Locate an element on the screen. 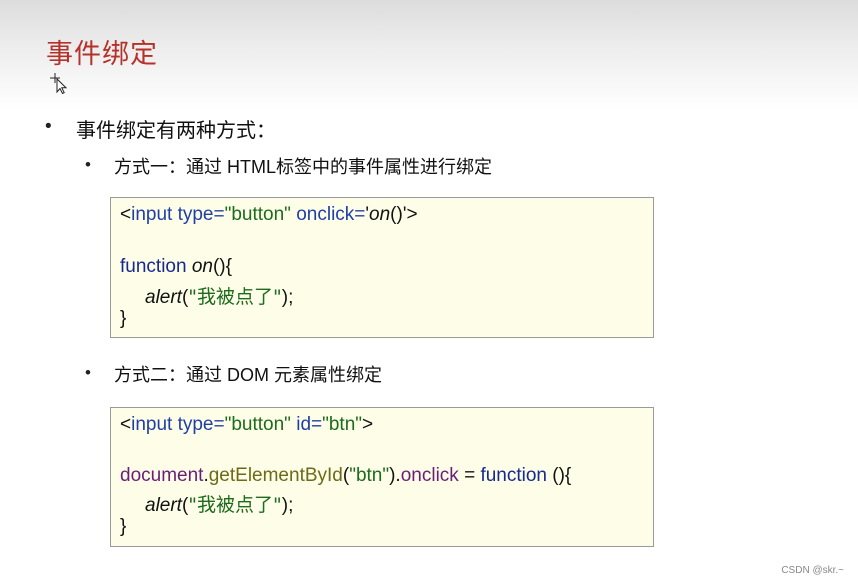 Image resolution: width=858 pixels, height=582 pixels. code-token: id= is located at coordinates (306, 424).